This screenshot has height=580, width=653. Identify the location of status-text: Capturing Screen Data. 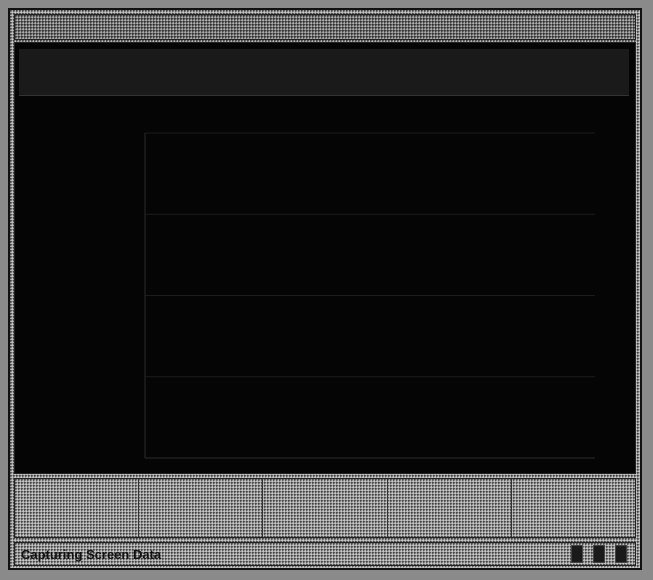
(91, 554).